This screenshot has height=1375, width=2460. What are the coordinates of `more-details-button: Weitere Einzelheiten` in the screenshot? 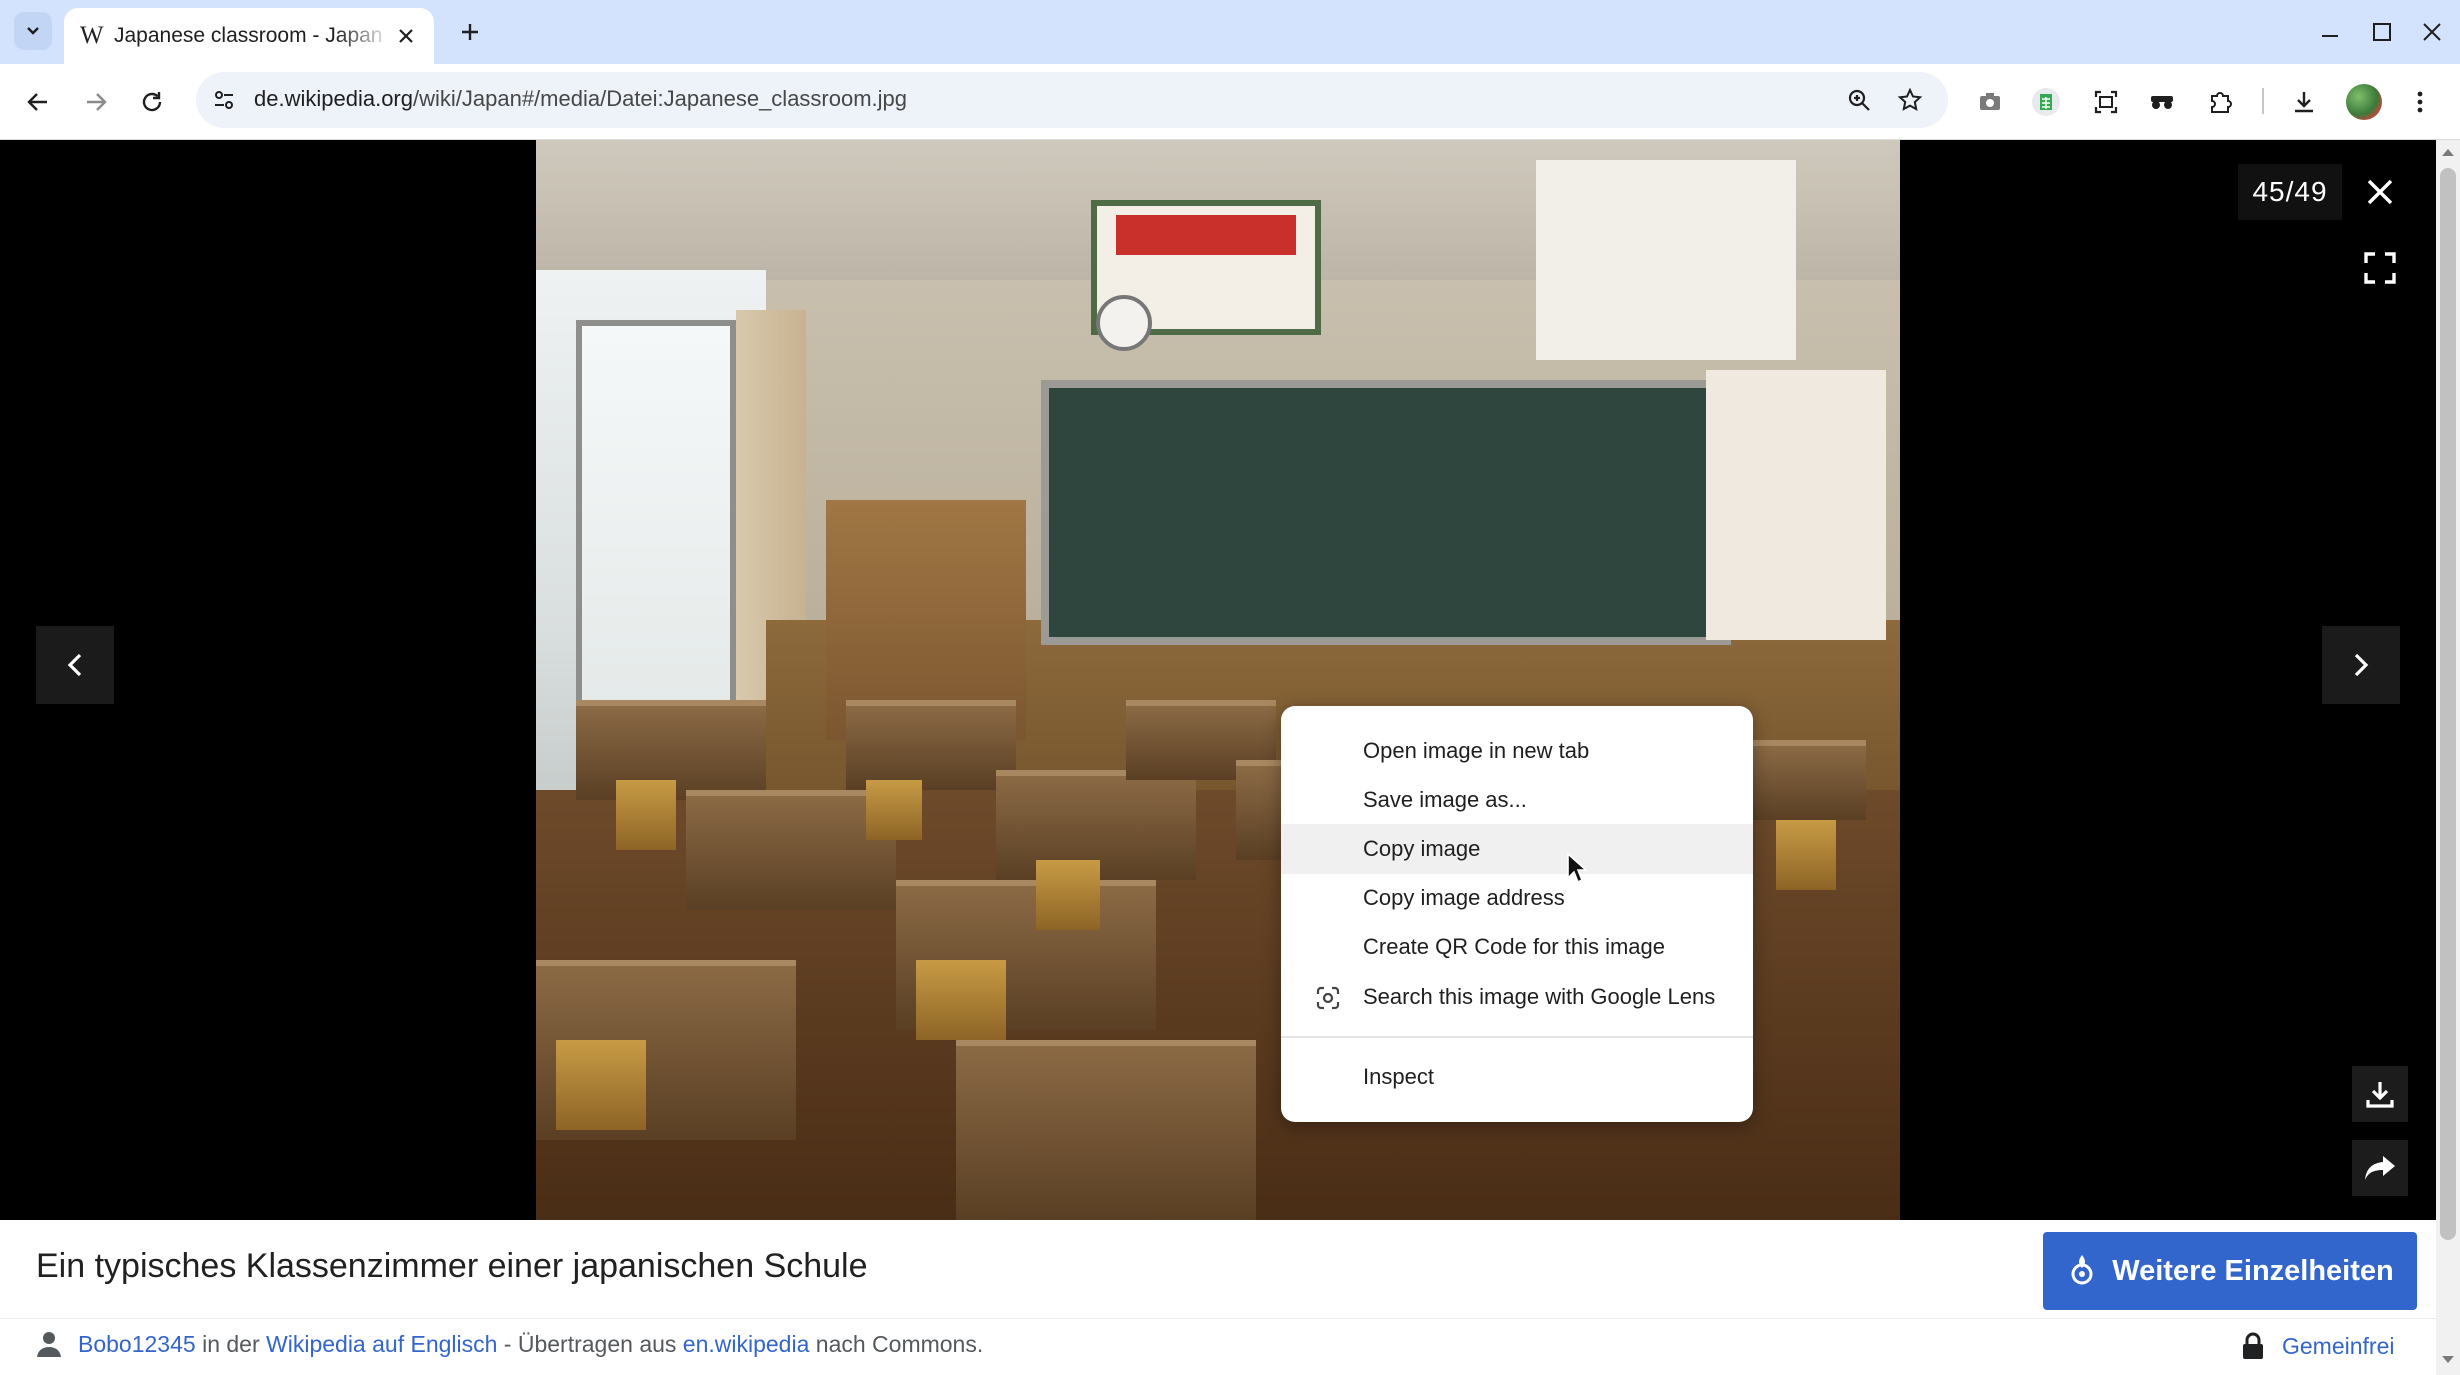 It's located at (2230, 1271).